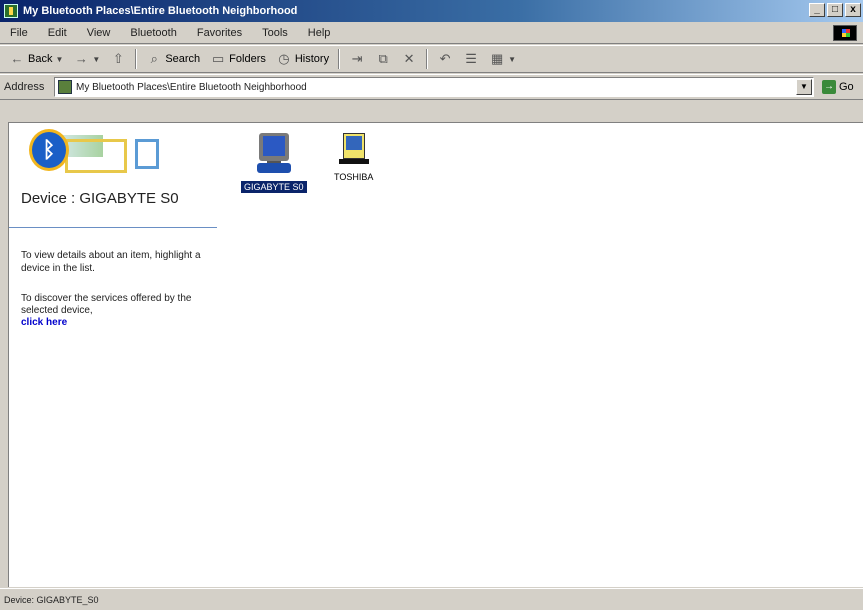 Image resolution: width=863 pixels, height=610 pixels. I want to click on search-button: ⌕ Search, so click(173, 59).